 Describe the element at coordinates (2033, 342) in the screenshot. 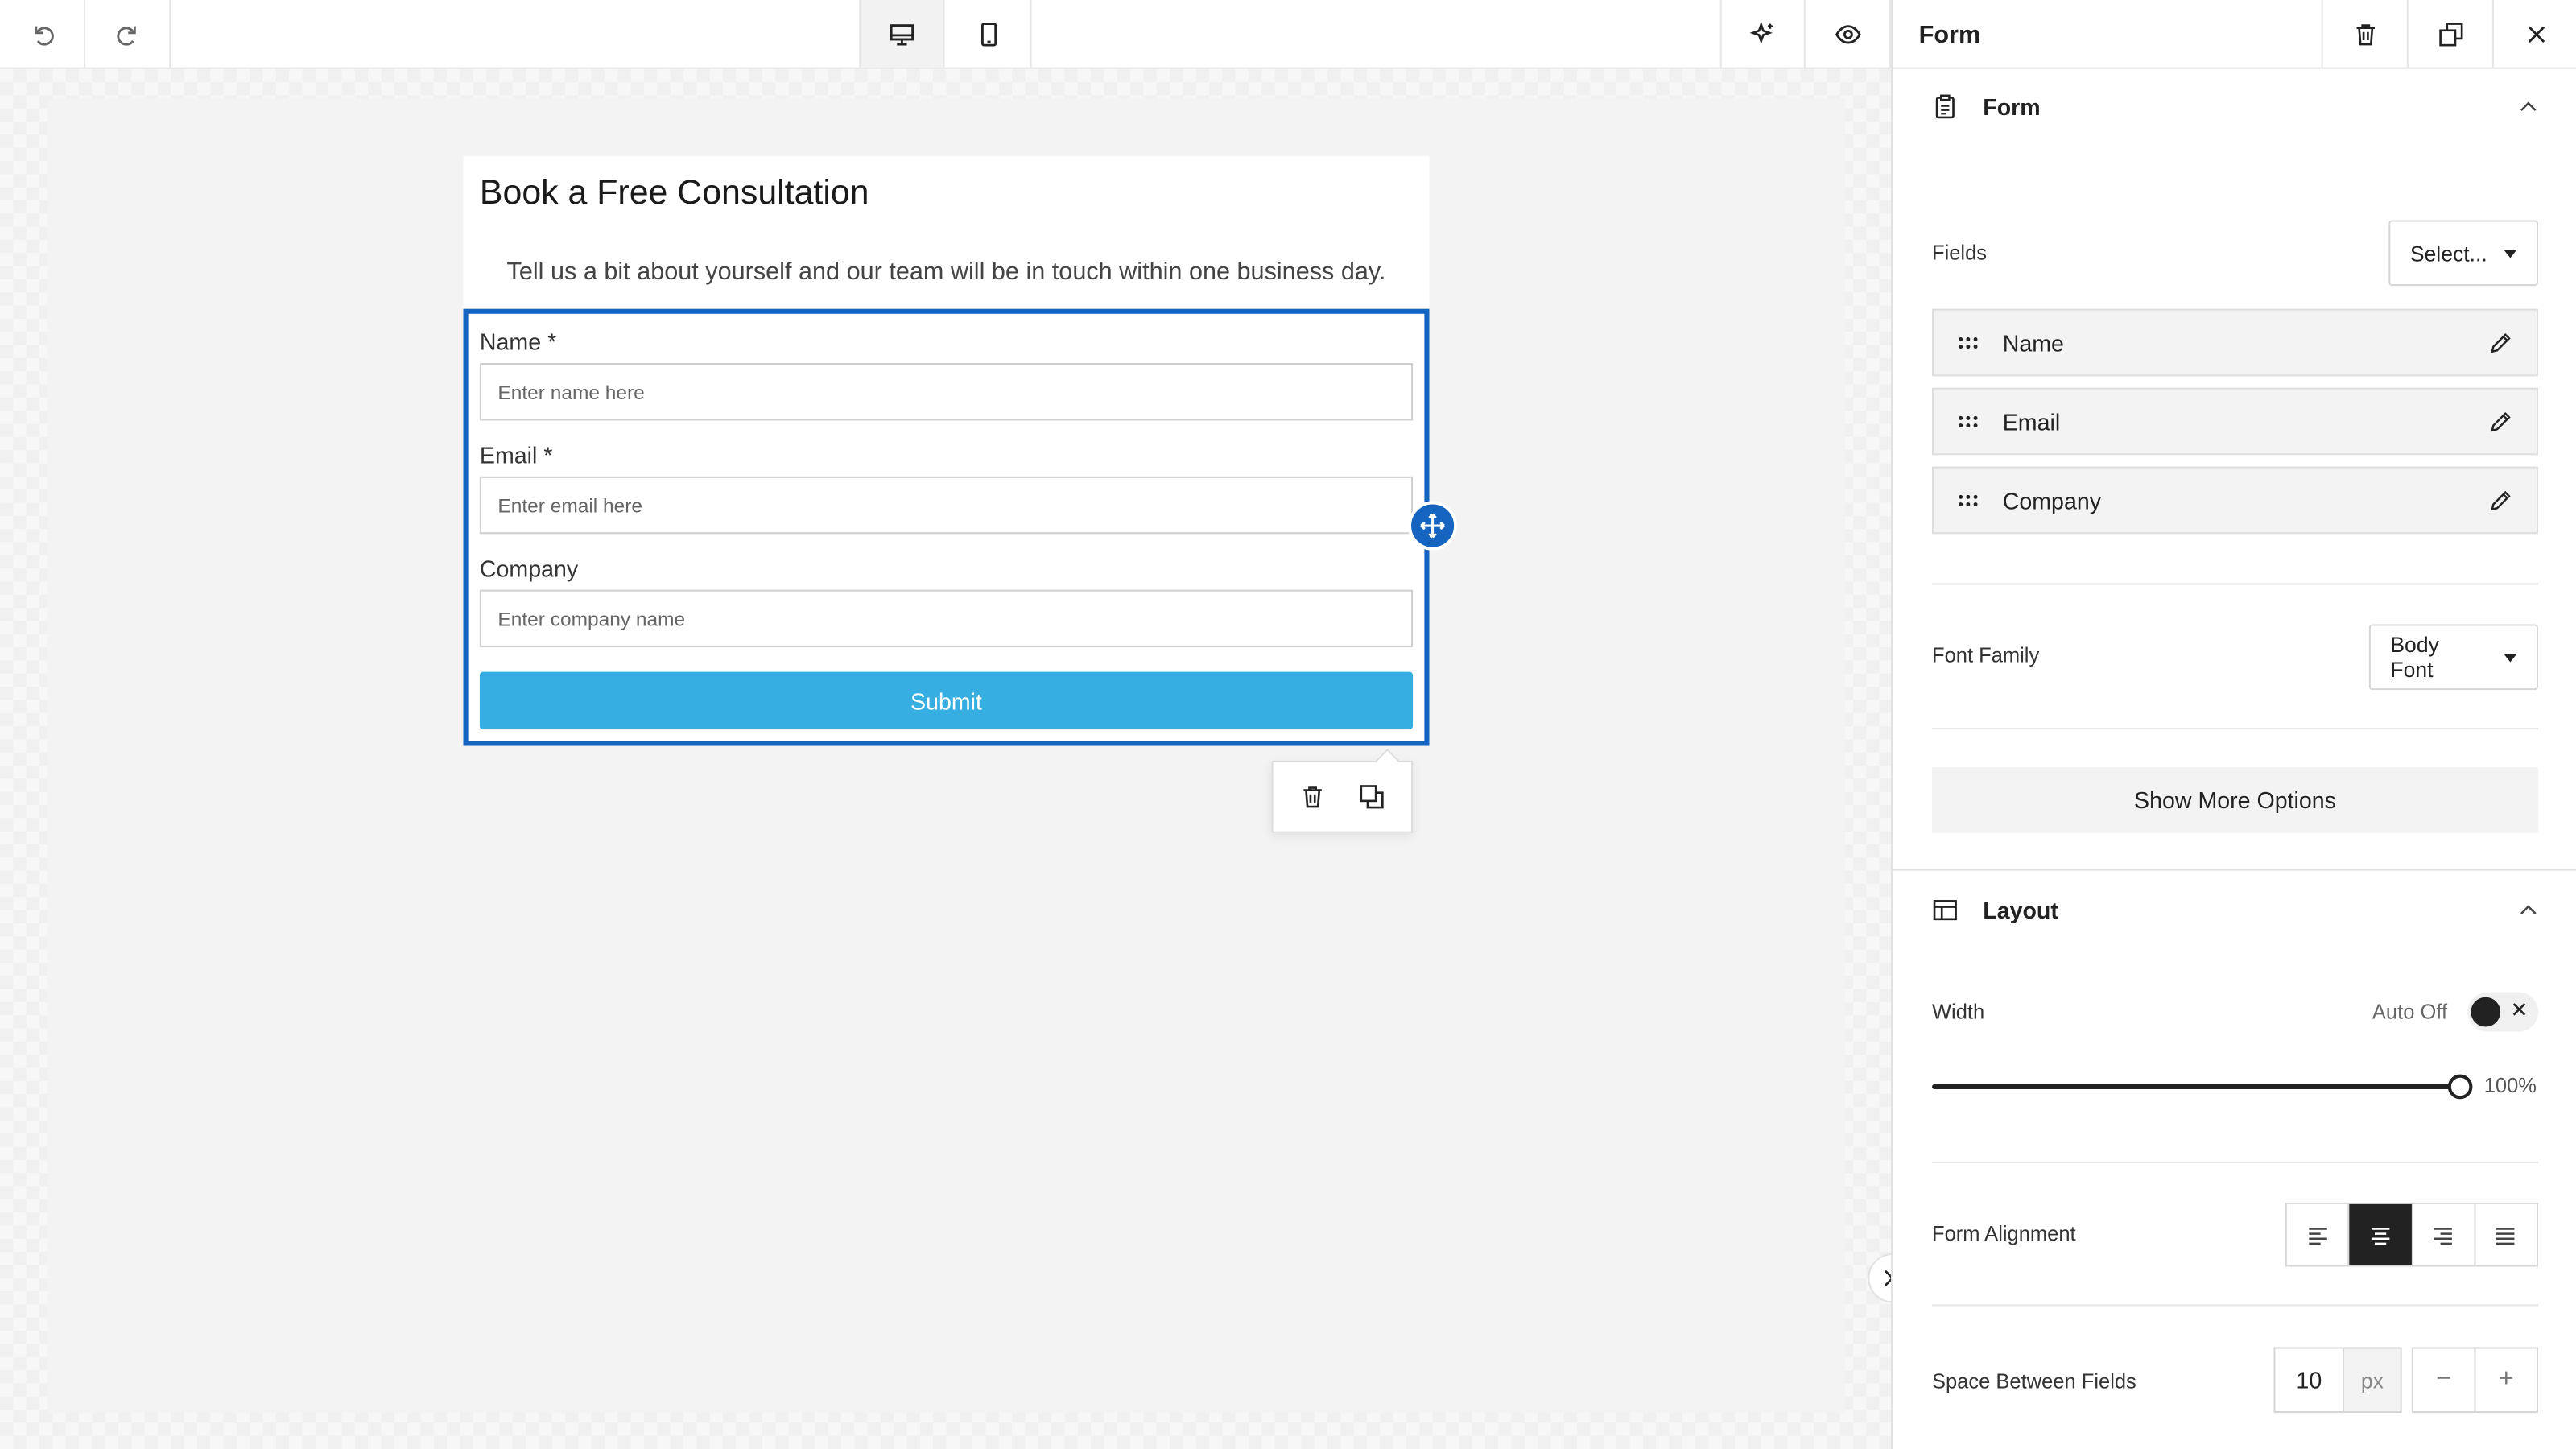

I see `field-item-label: Name` at that location.